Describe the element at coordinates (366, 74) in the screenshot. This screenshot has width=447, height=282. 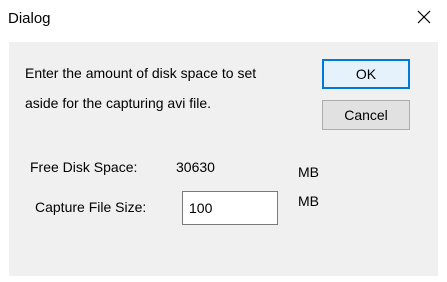
I see `ok-button: OK` at that location.